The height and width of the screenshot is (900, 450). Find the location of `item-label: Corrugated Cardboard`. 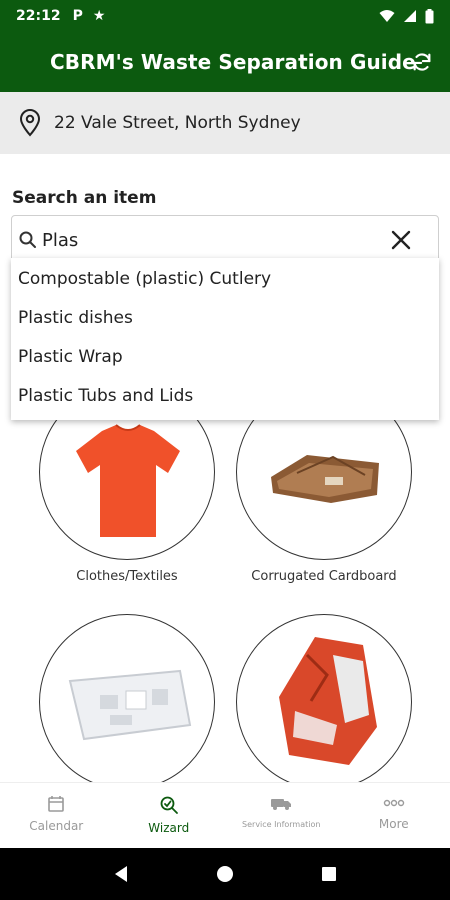

item-label: Corrugated Cardboard is located at coordinates (324, 576).